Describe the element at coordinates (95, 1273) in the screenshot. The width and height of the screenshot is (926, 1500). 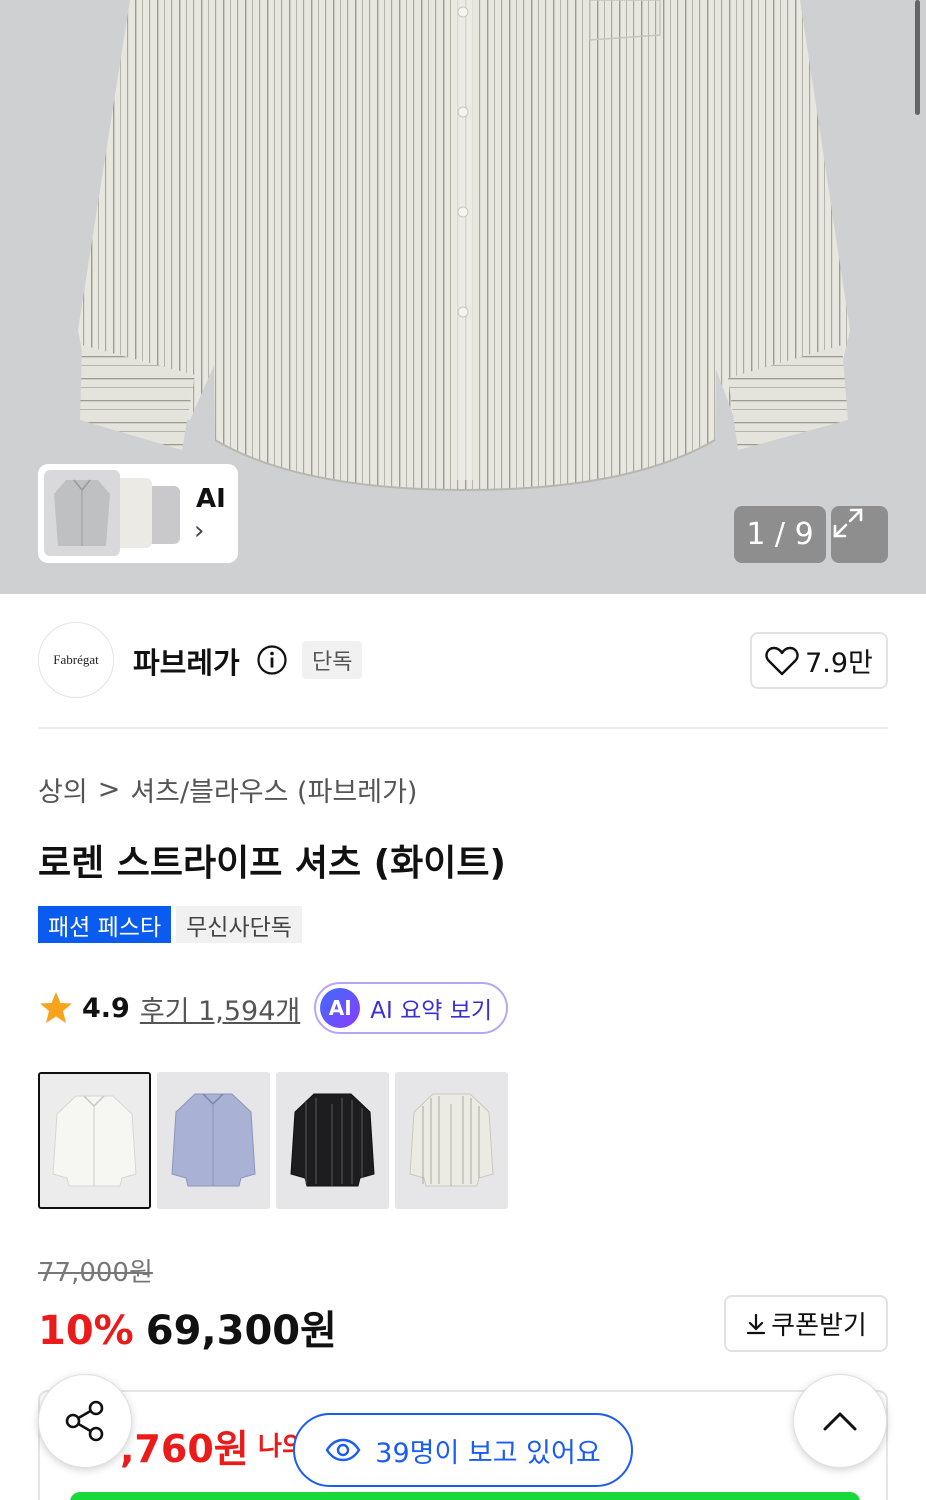
I see `original-price: 77,000원` at that location.